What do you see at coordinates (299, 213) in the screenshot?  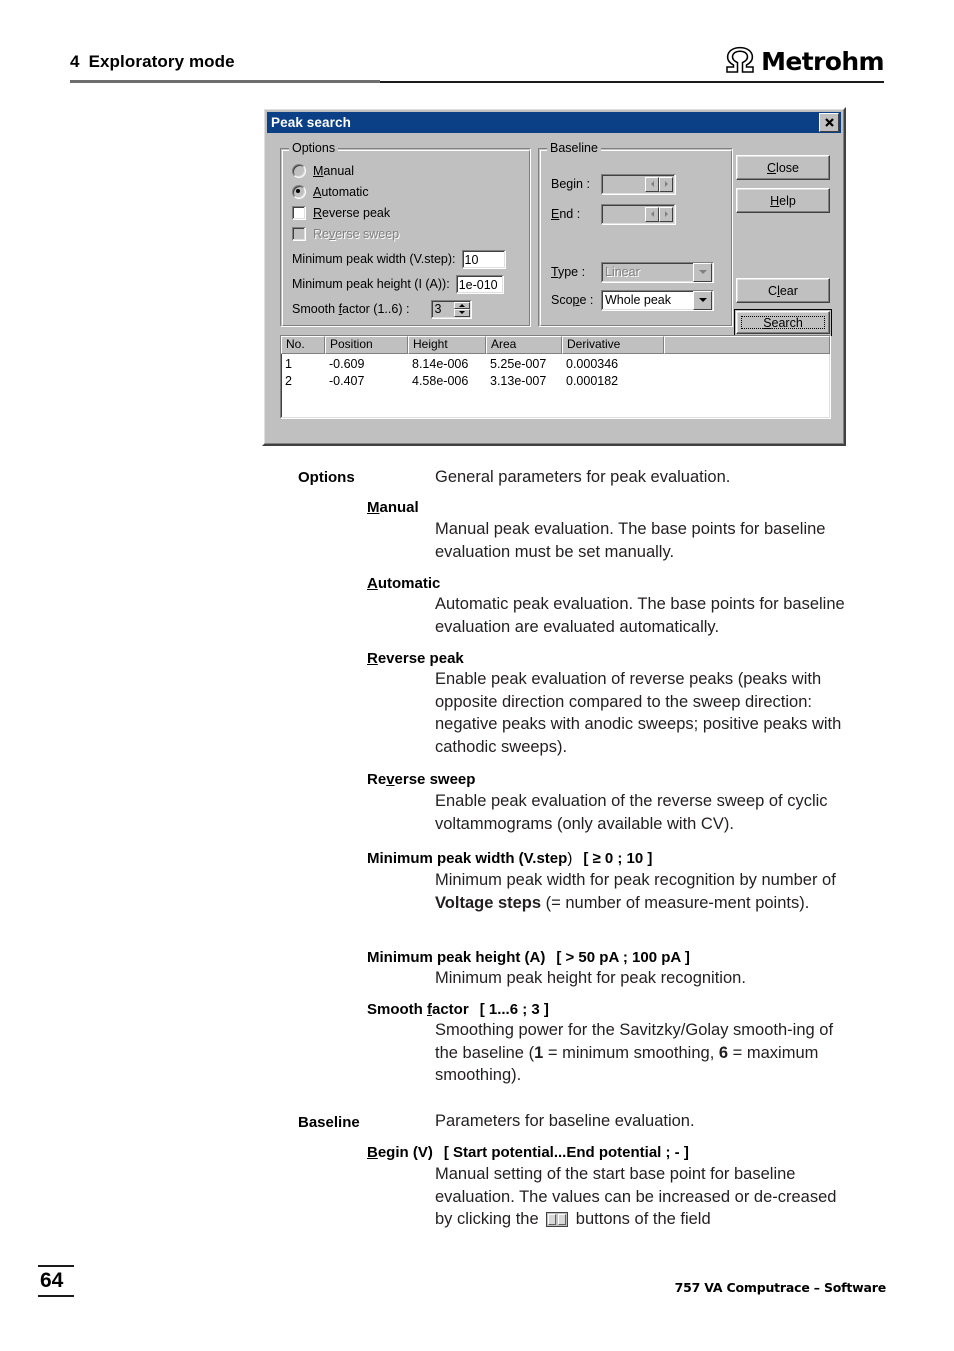 I see `checkbox-reverse-peak-indicator` at bounding box center [299, 213].